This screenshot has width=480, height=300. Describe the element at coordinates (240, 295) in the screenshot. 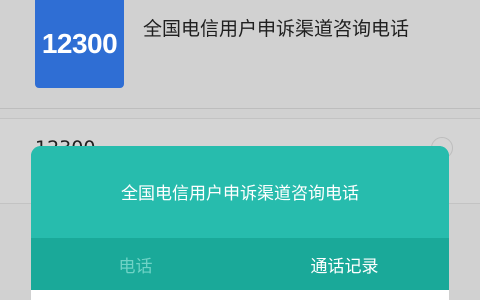

I see `dialog-body` at that location.